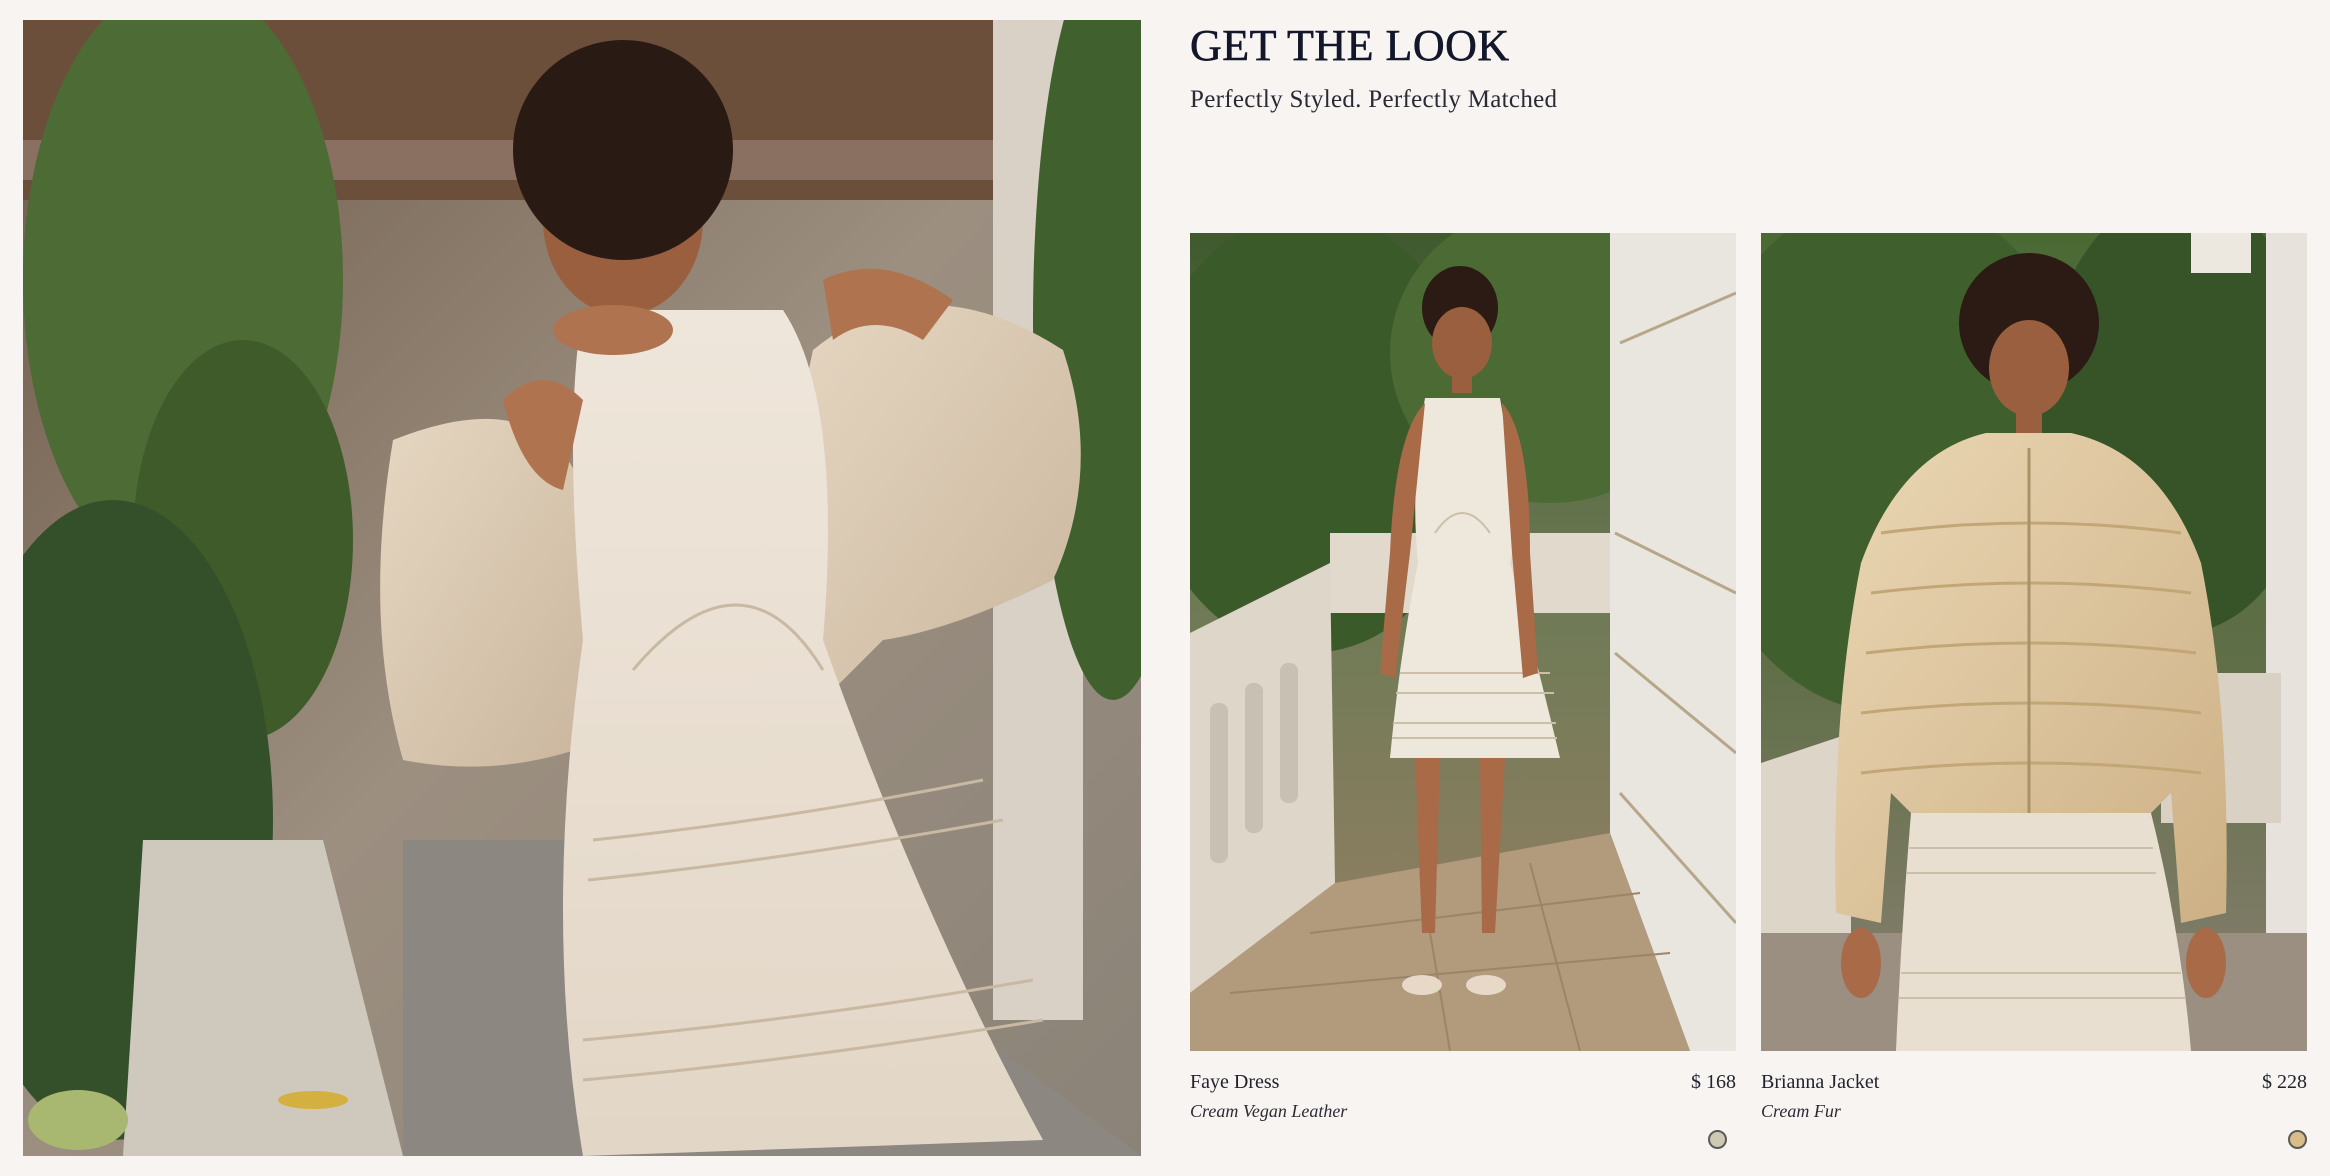 Image resolution: width=2330 pixels, height=1176 pixels. What do you see at coordinates (1269, 1111) in the screenshot?
I see `product-material: Cream Vegan Leather` at bounding box center [1269, 1111].